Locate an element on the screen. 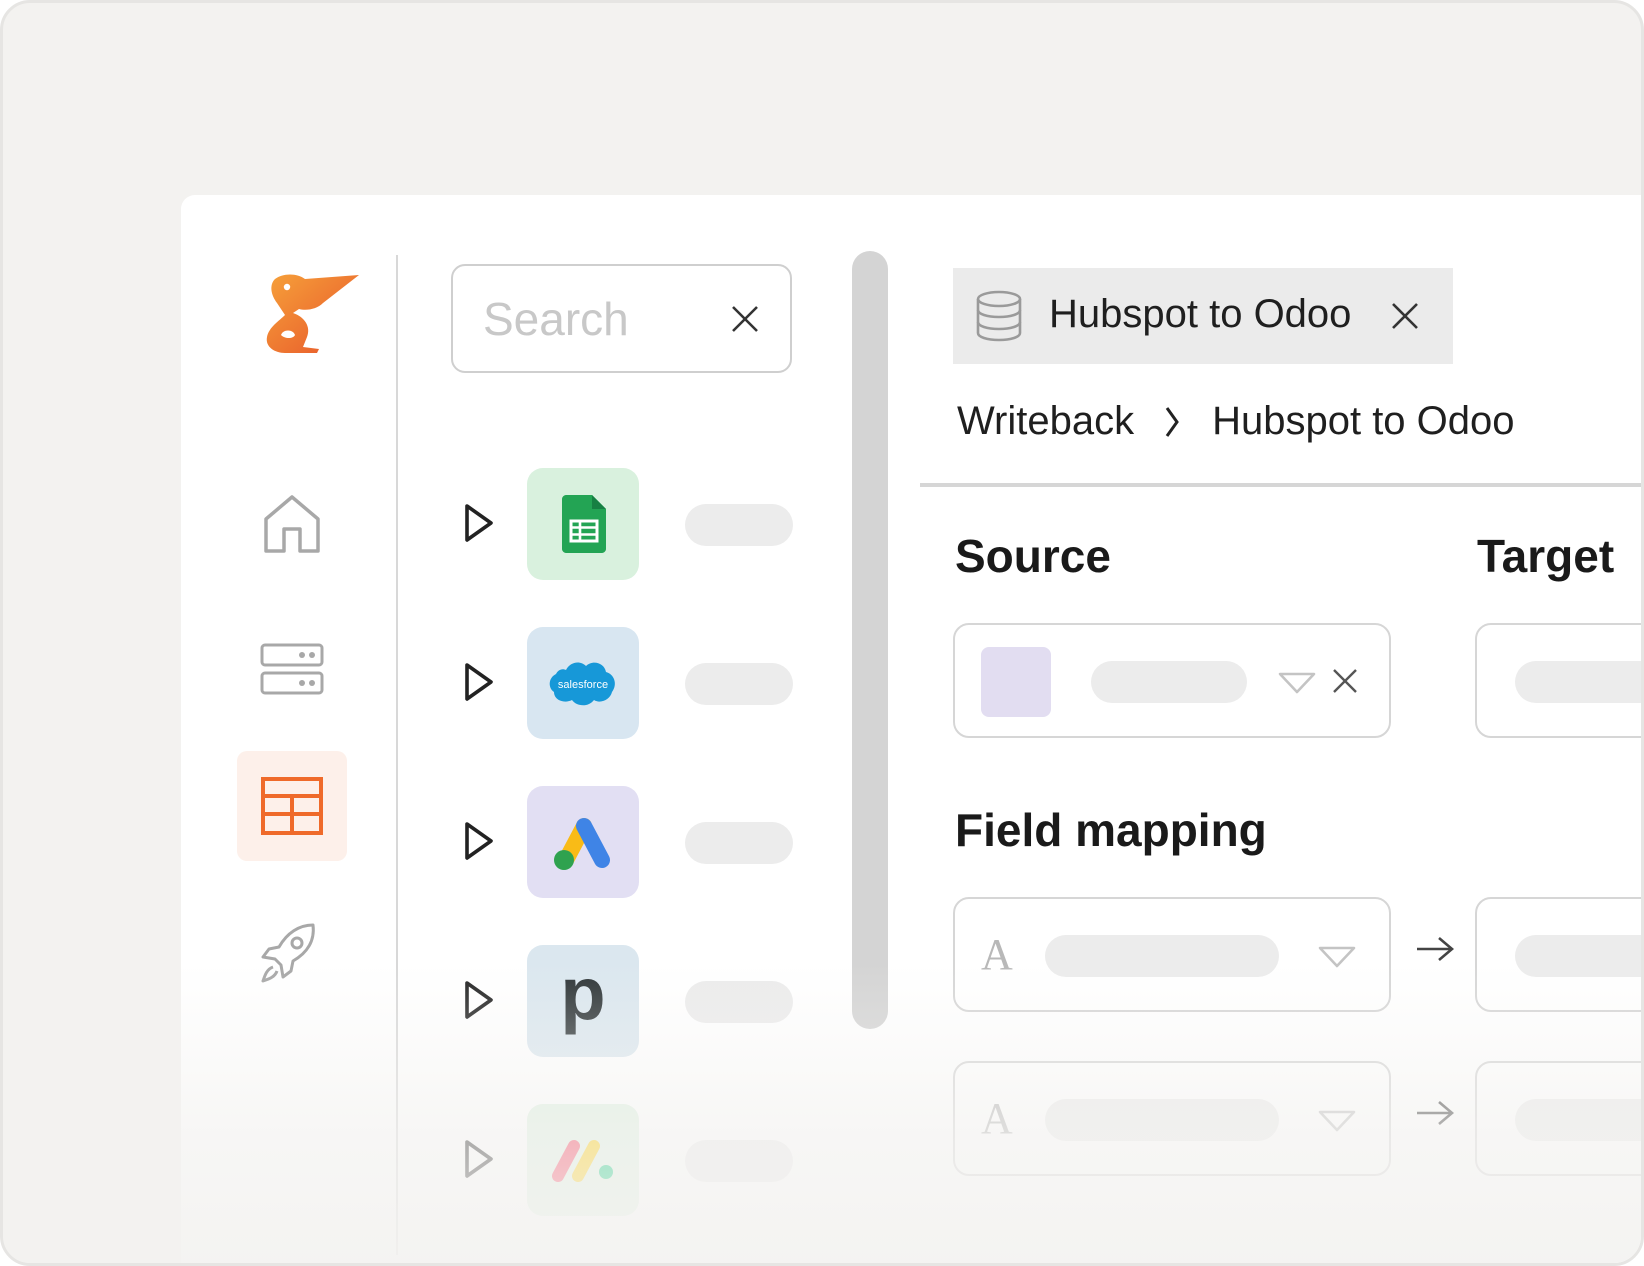 The image size is (1644, 1266). clear-search-icon is located at coordinates (745, 319).